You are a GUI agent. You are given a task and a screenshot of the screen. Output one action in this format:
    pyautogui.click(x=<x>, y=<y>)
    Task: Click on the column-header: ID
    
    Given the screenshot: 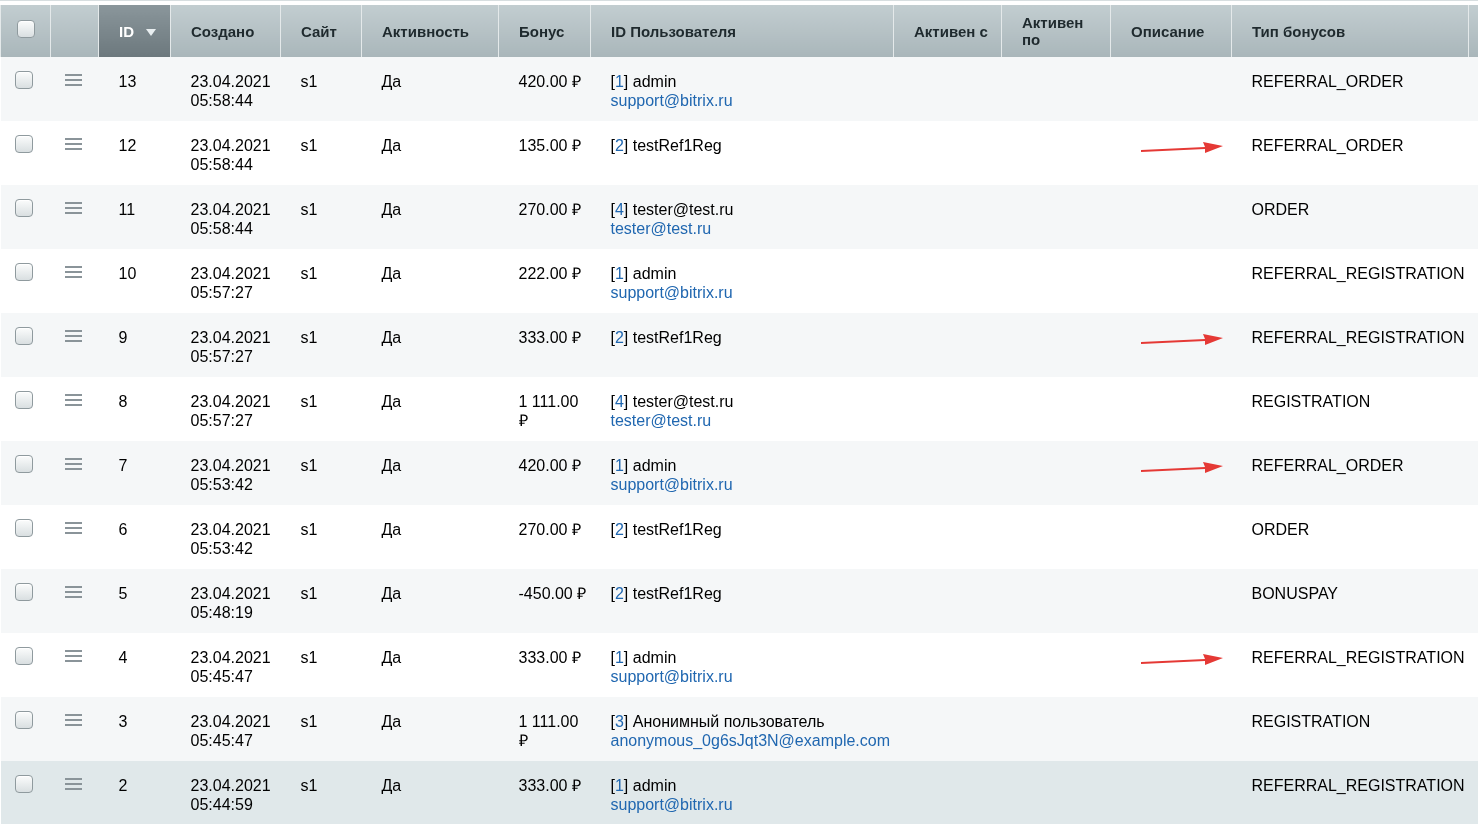 What is the action you would take?
    pyautogui.click(x=134, y=31)
    